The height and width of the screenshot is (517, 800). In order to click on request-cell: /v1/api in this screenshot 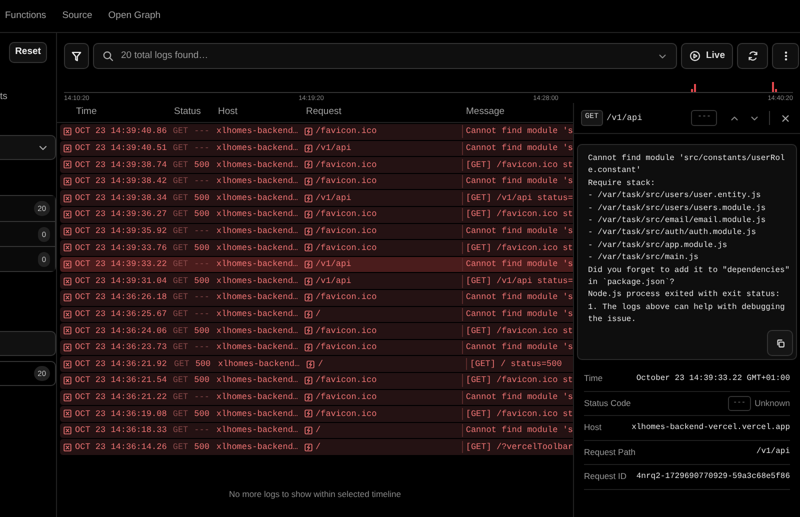, I will do `click(334, 264)`.